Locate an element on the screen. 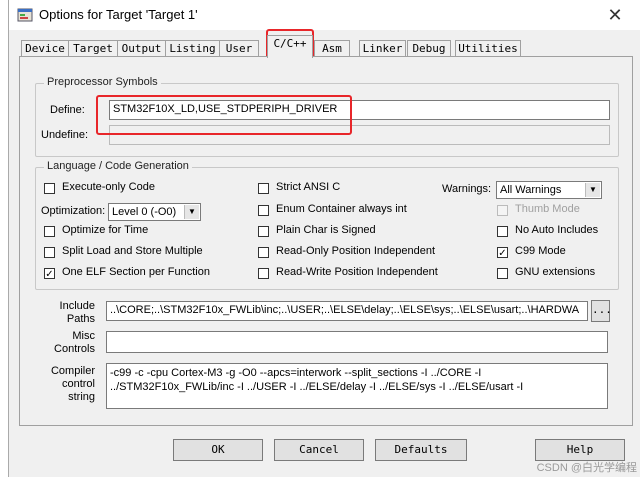  close-icon: ✕ is located at coordinates (615, 15).